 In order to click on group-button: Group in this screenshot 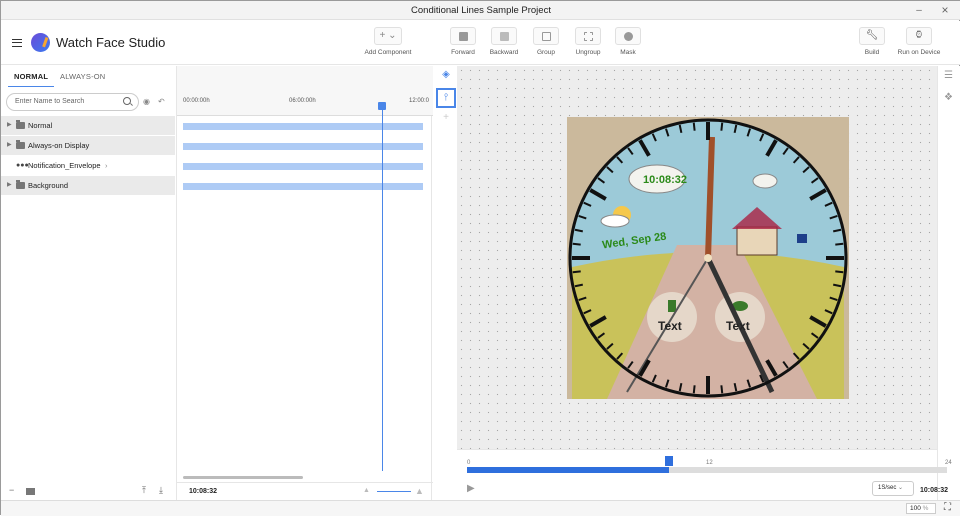, I will do `click(546, 41)`.